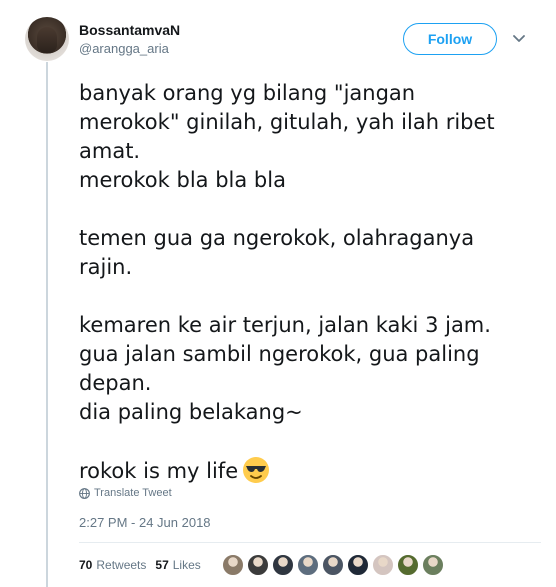 The width and height of the screenshot is (556, 587). Describe the element at coordinates (47, 324) in the screenshot. I see `thread-line` at that location.